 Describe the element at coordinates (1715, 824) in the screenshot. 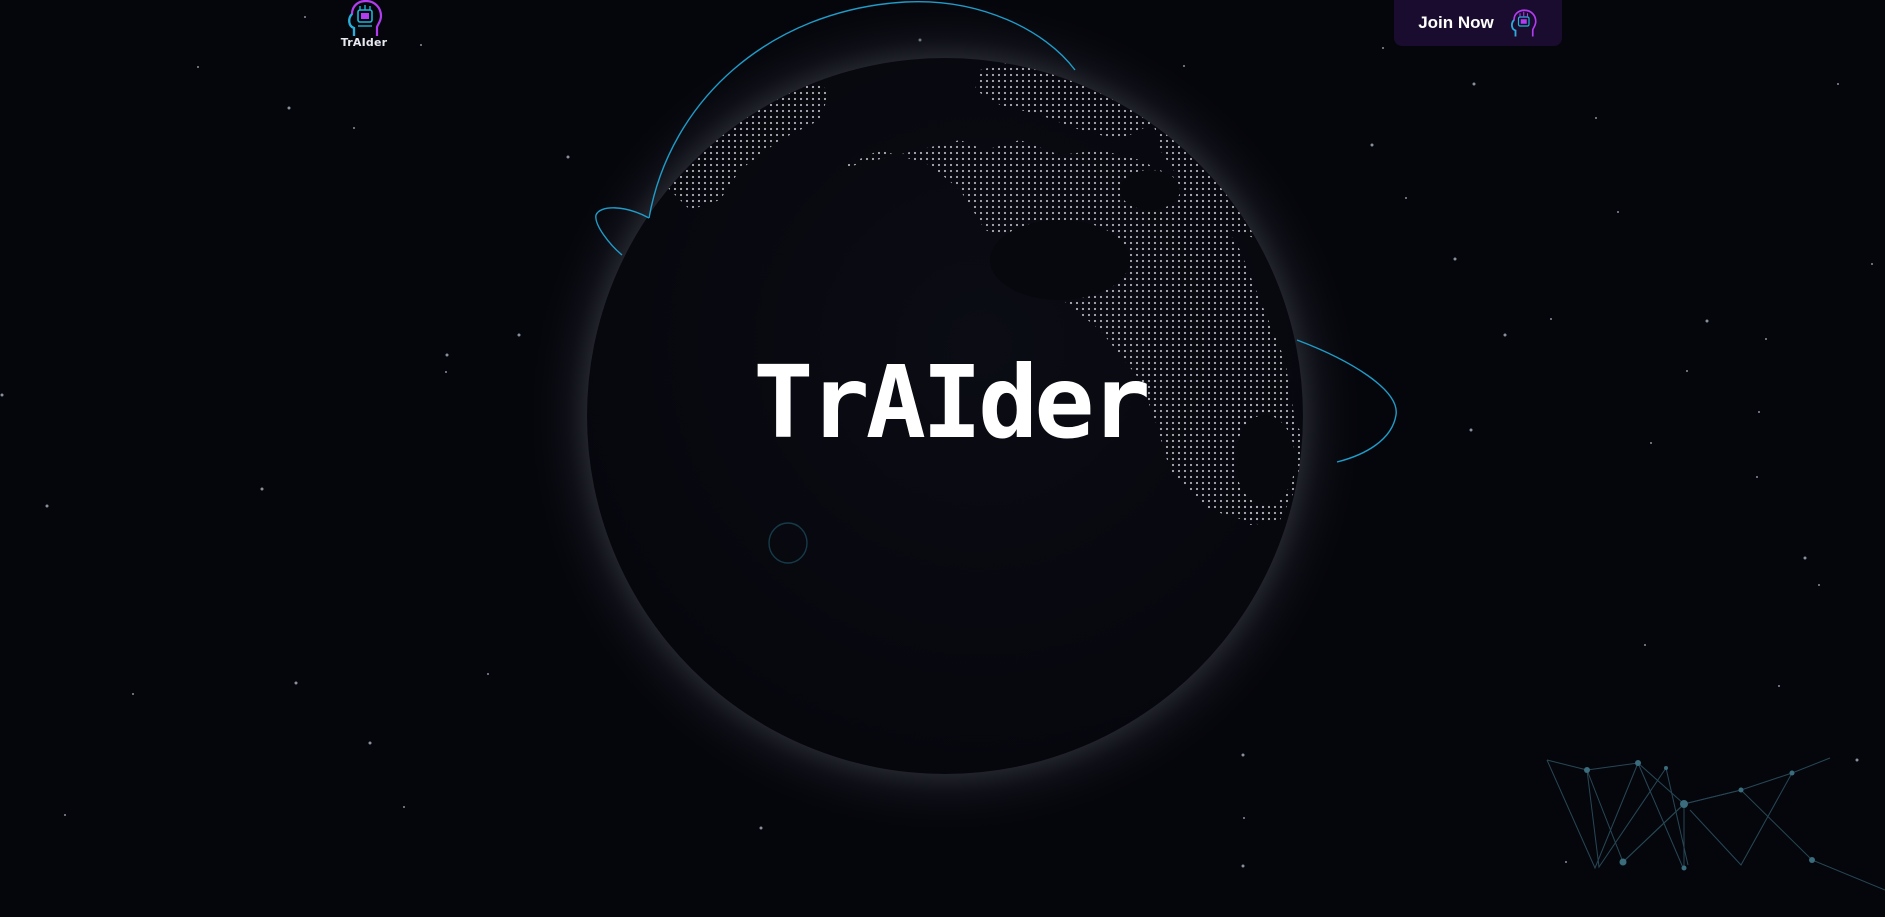

I see `network-constellation-decoration` at that location.